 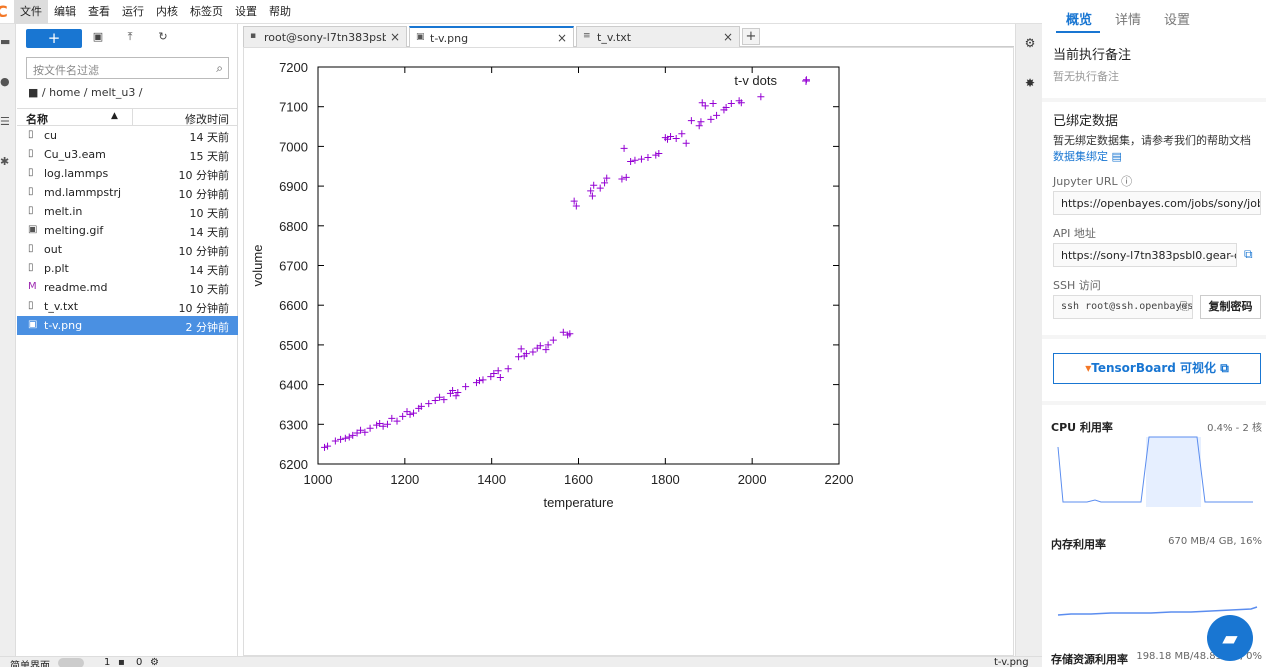 What do you see at coordinates (1155, 471) in the screenshot?
I see `cpu-graph` at bounding box center [1155, 471].